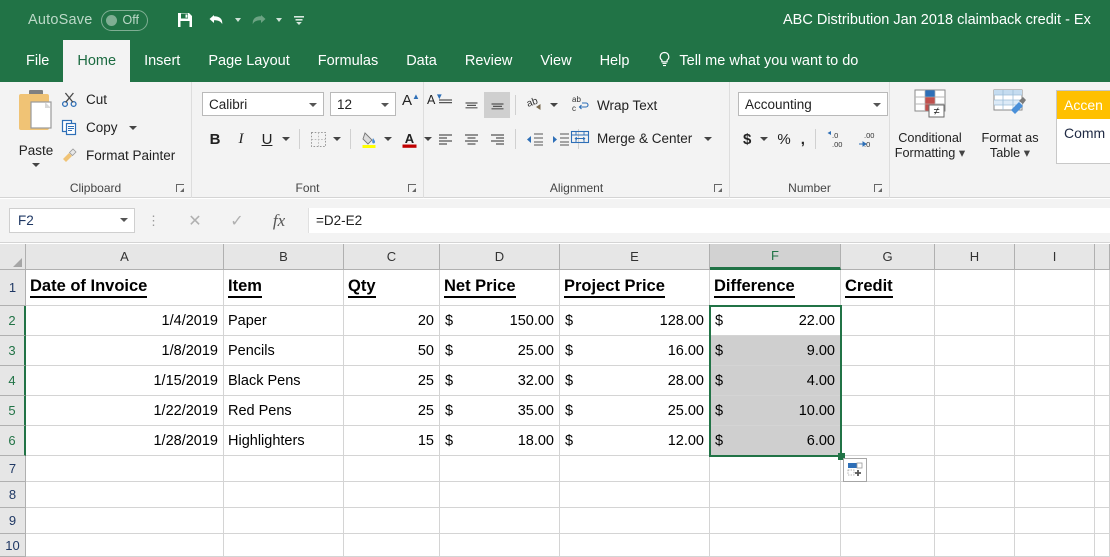 Image resolution: width=1110 pixels, height=557 pixels. I want to click on cell-style-accent: Accen, so click(1083, 105).